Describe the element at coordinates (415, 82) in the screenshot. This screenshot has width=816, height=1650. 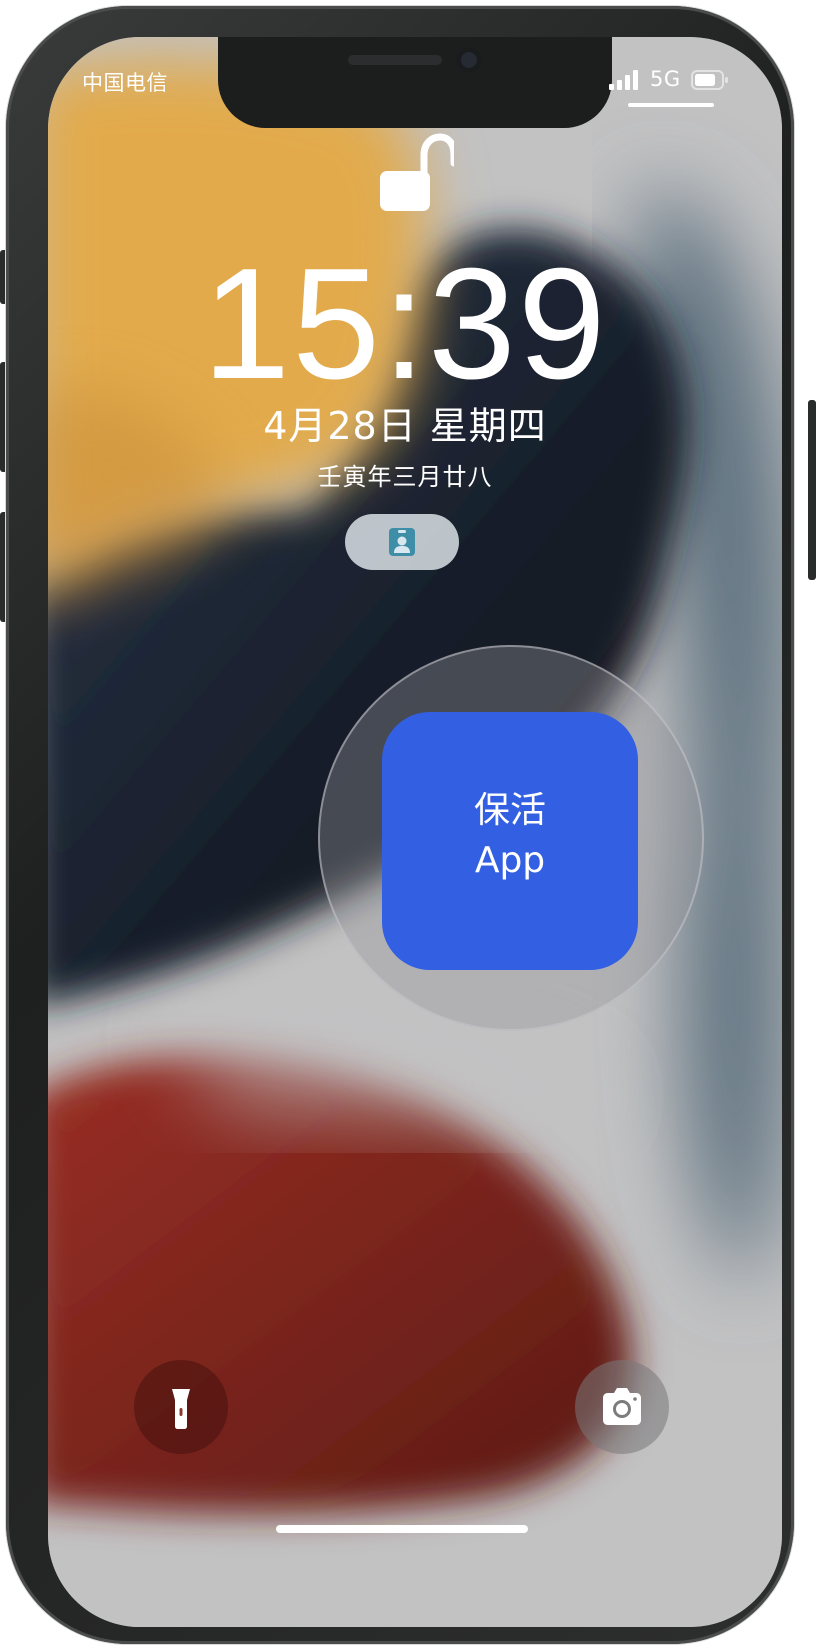
I see `notch` at that location.